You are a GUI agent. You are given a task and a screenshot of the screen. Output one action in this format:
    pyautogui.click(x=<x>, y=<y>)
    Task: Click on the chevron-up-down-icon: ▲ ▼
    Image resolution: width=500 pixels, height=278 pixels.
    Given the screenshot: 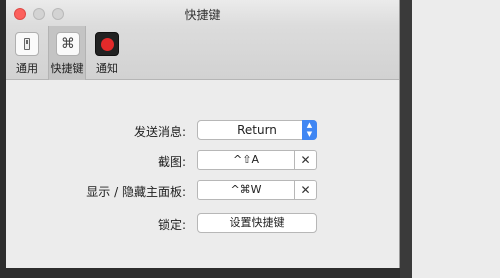 What is the action you would take?
    pyautogui.click(x=309, y=130)
    